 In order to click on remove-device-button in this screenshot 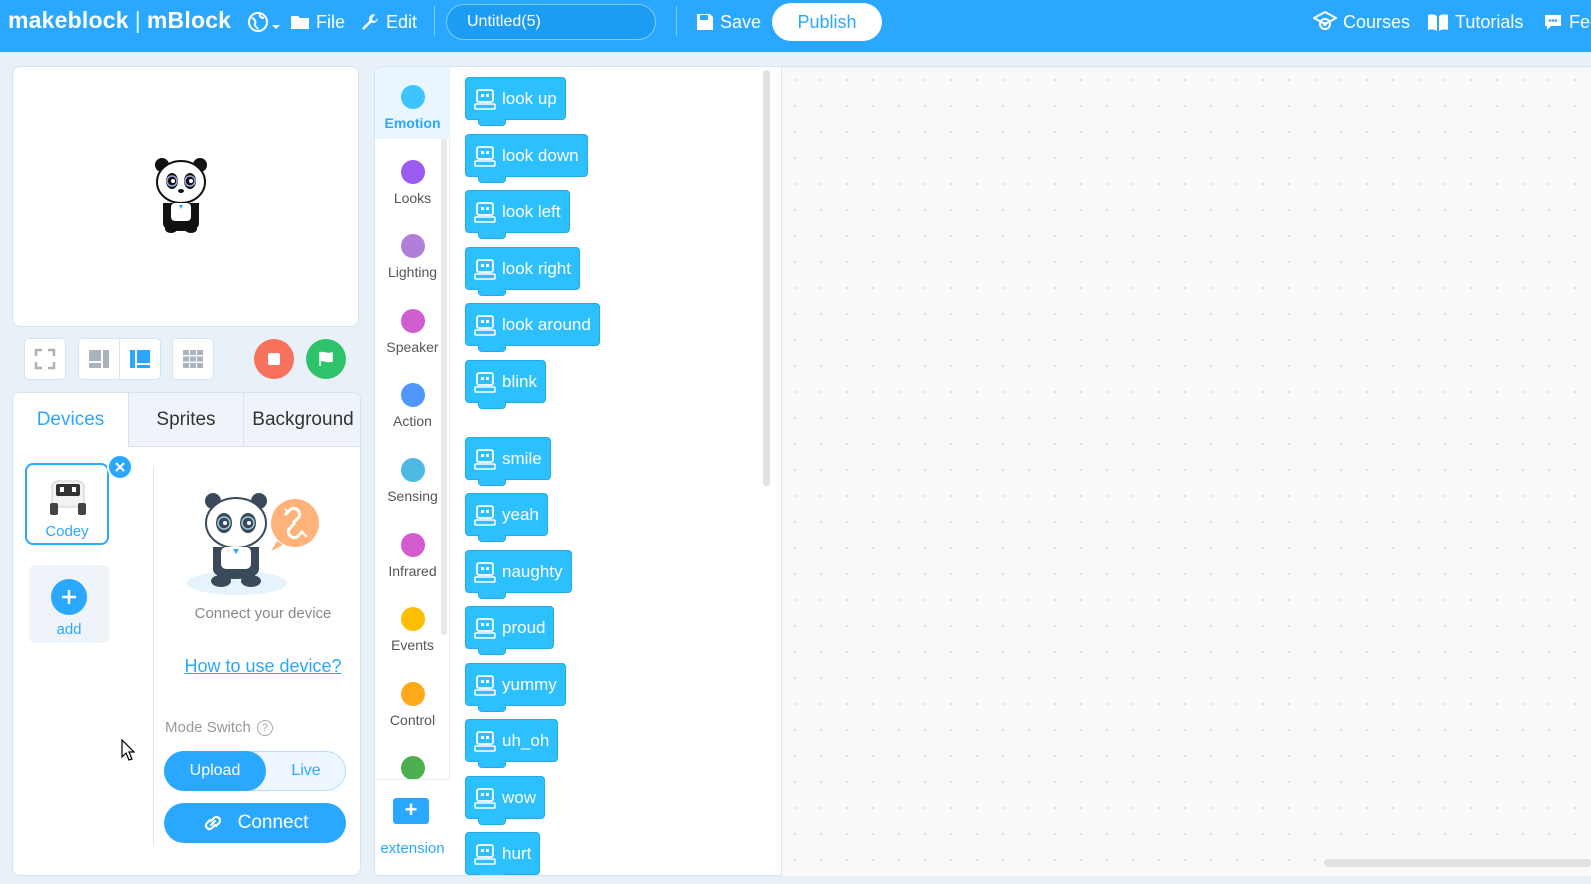, I will do `click(120, 467)`.